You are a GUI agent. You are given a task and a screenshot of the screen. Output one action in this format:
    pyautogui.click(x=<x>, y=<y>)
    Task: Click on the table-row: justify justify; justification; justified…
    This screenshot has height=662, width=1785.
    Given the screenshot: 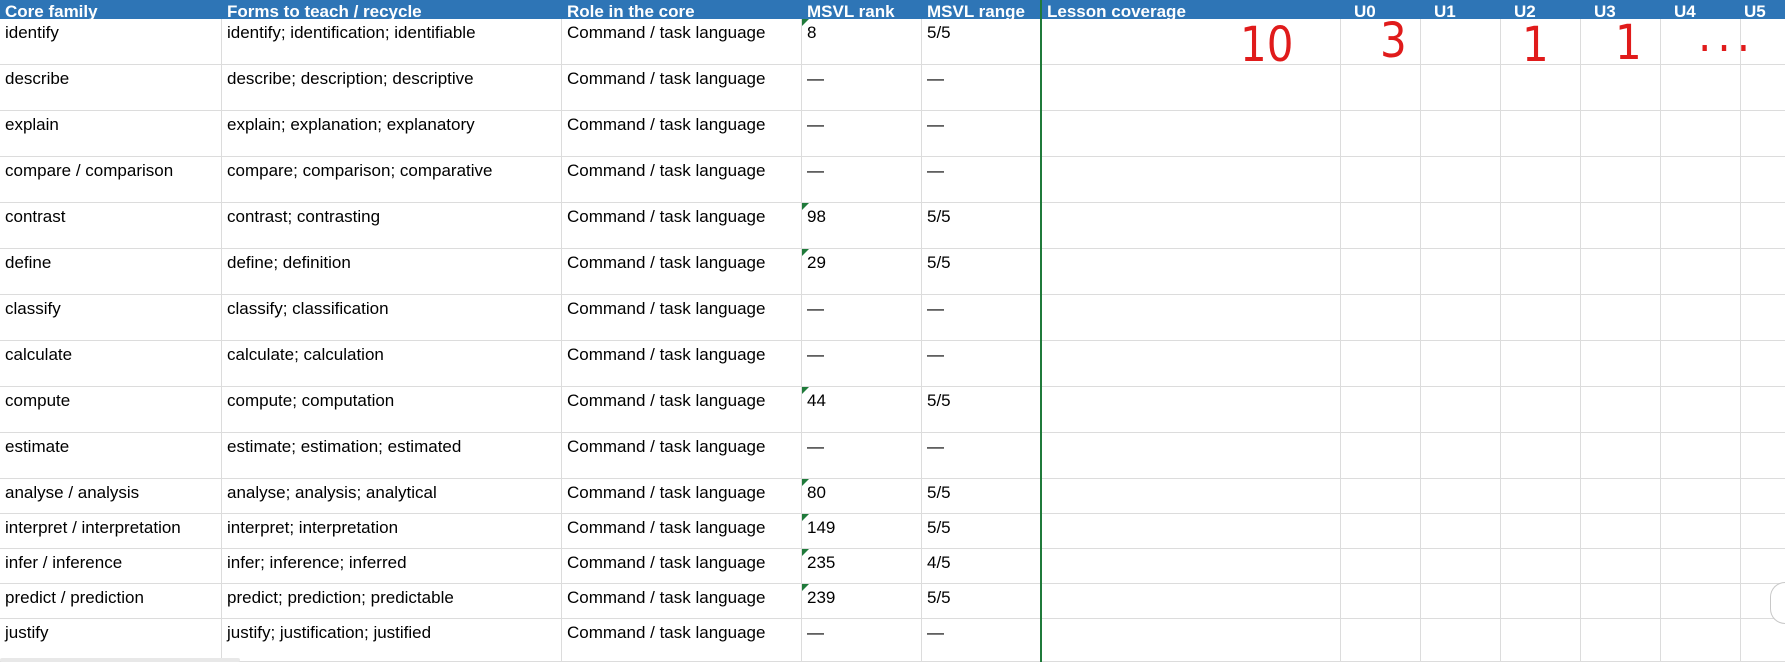 What is the action you would take?
    pyautogui.click(x=892, y=640)
    